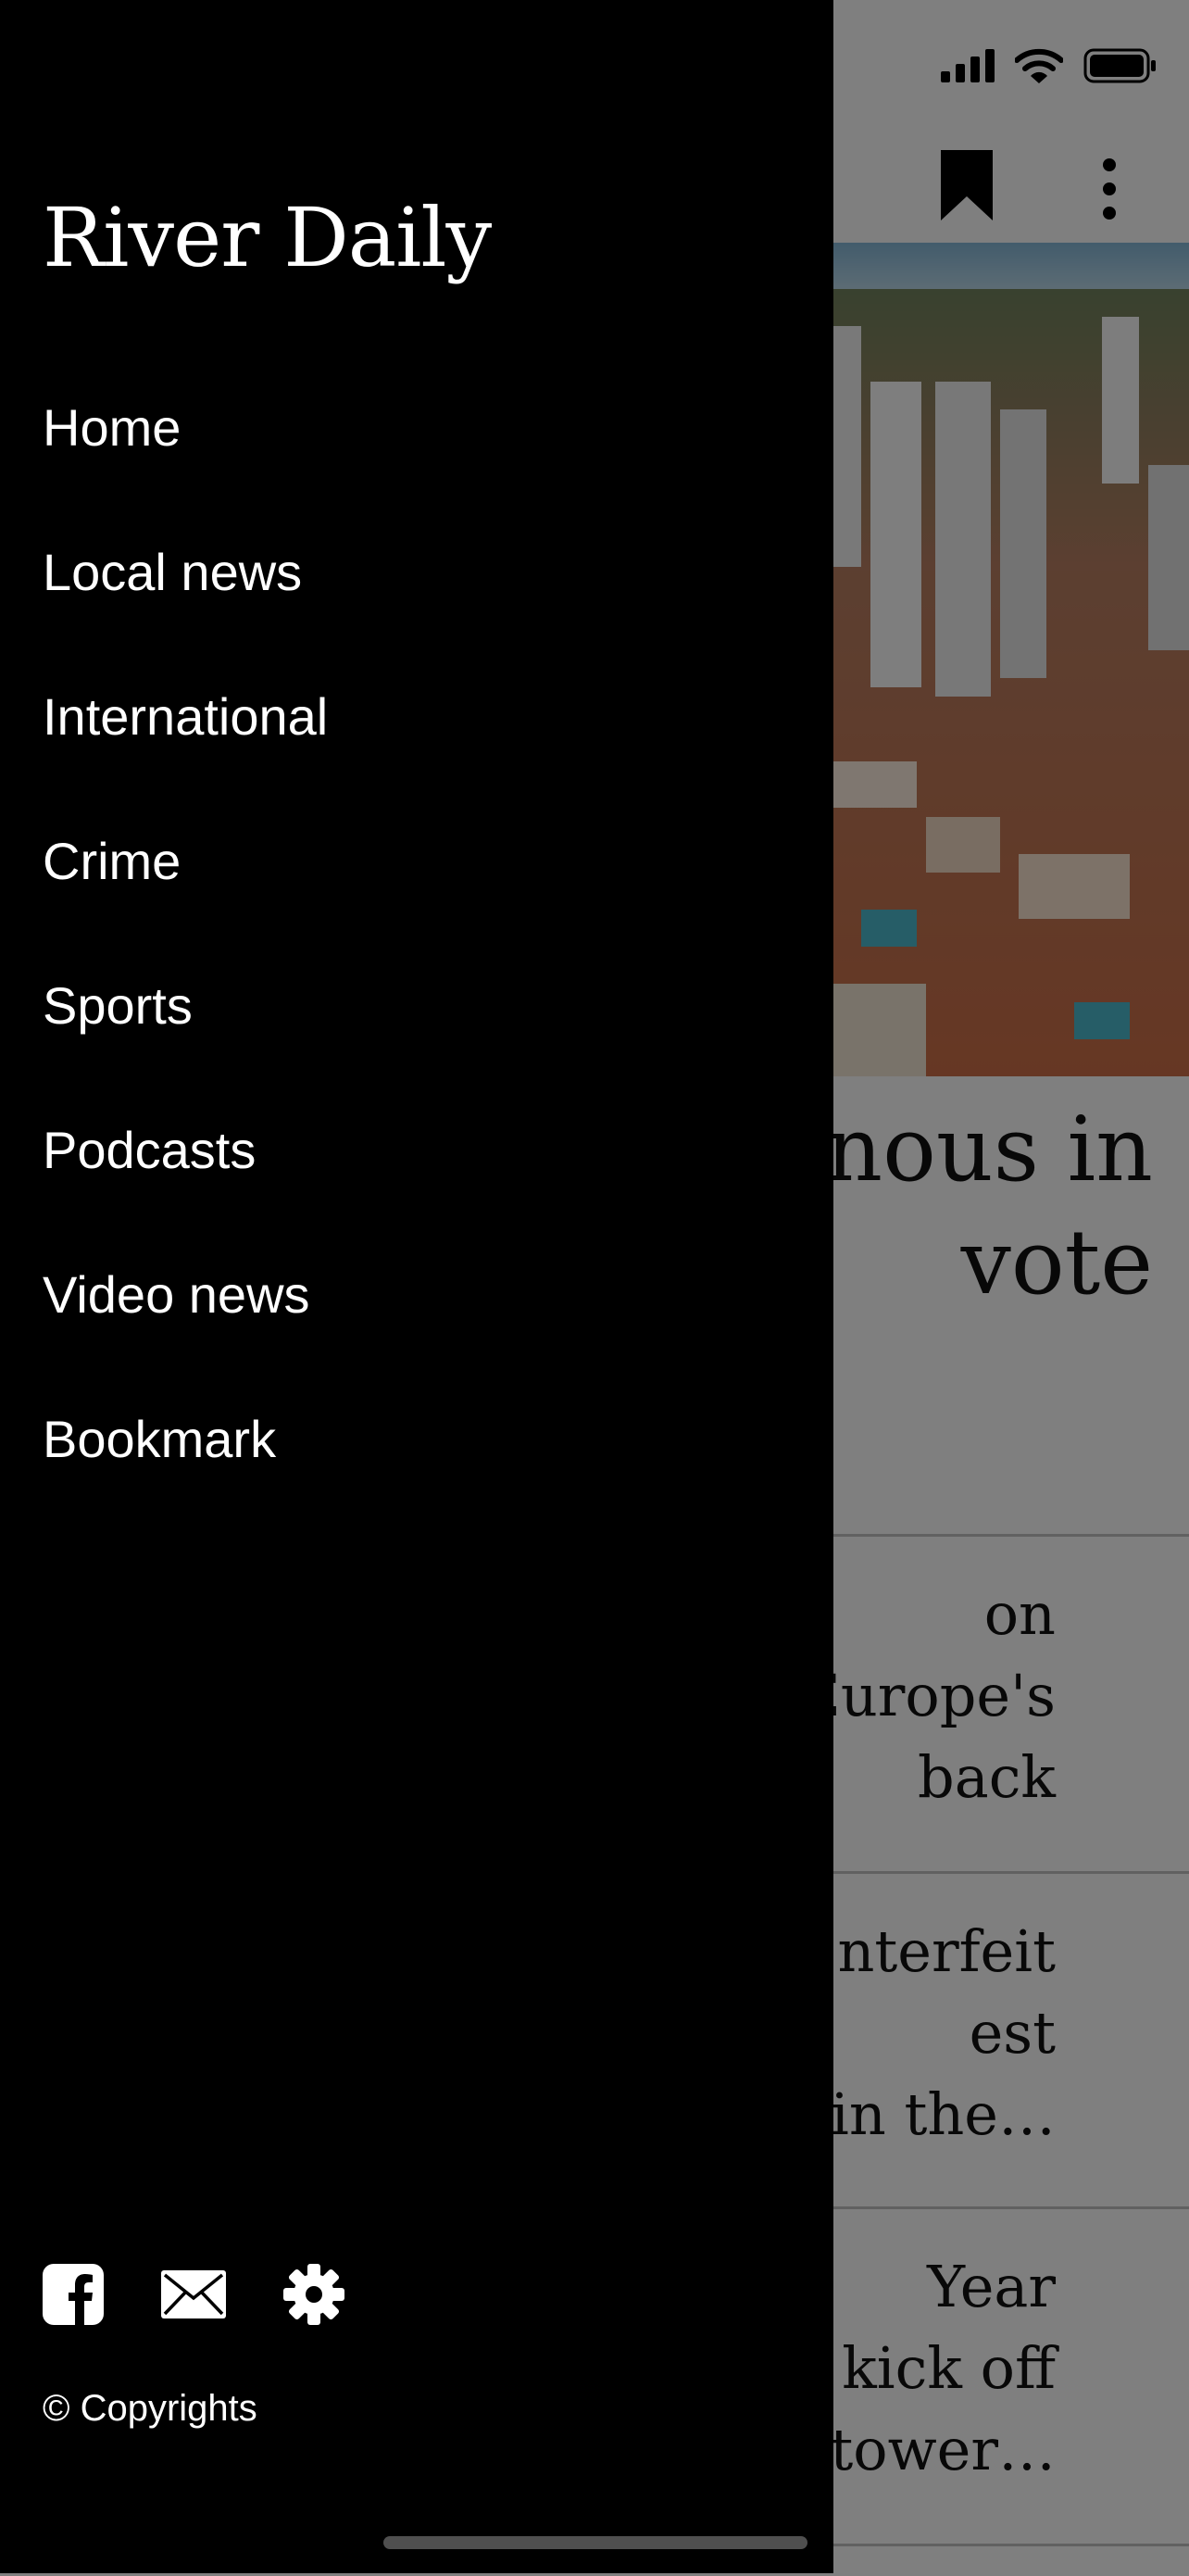  Describe the element at coordinates (185, 1039) in the screenshot. I see `nav-item-sports: Sports` at that location.